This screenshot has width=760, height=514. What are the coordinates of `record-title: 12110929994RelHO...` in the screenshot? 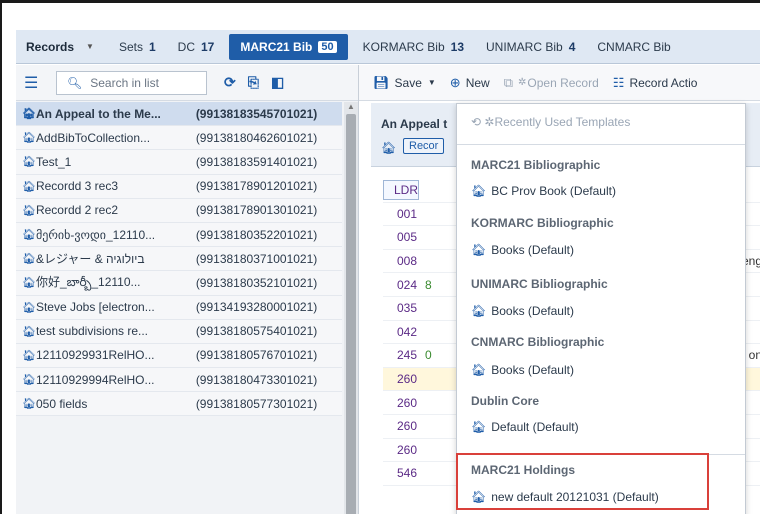 It's located at (95, 379).